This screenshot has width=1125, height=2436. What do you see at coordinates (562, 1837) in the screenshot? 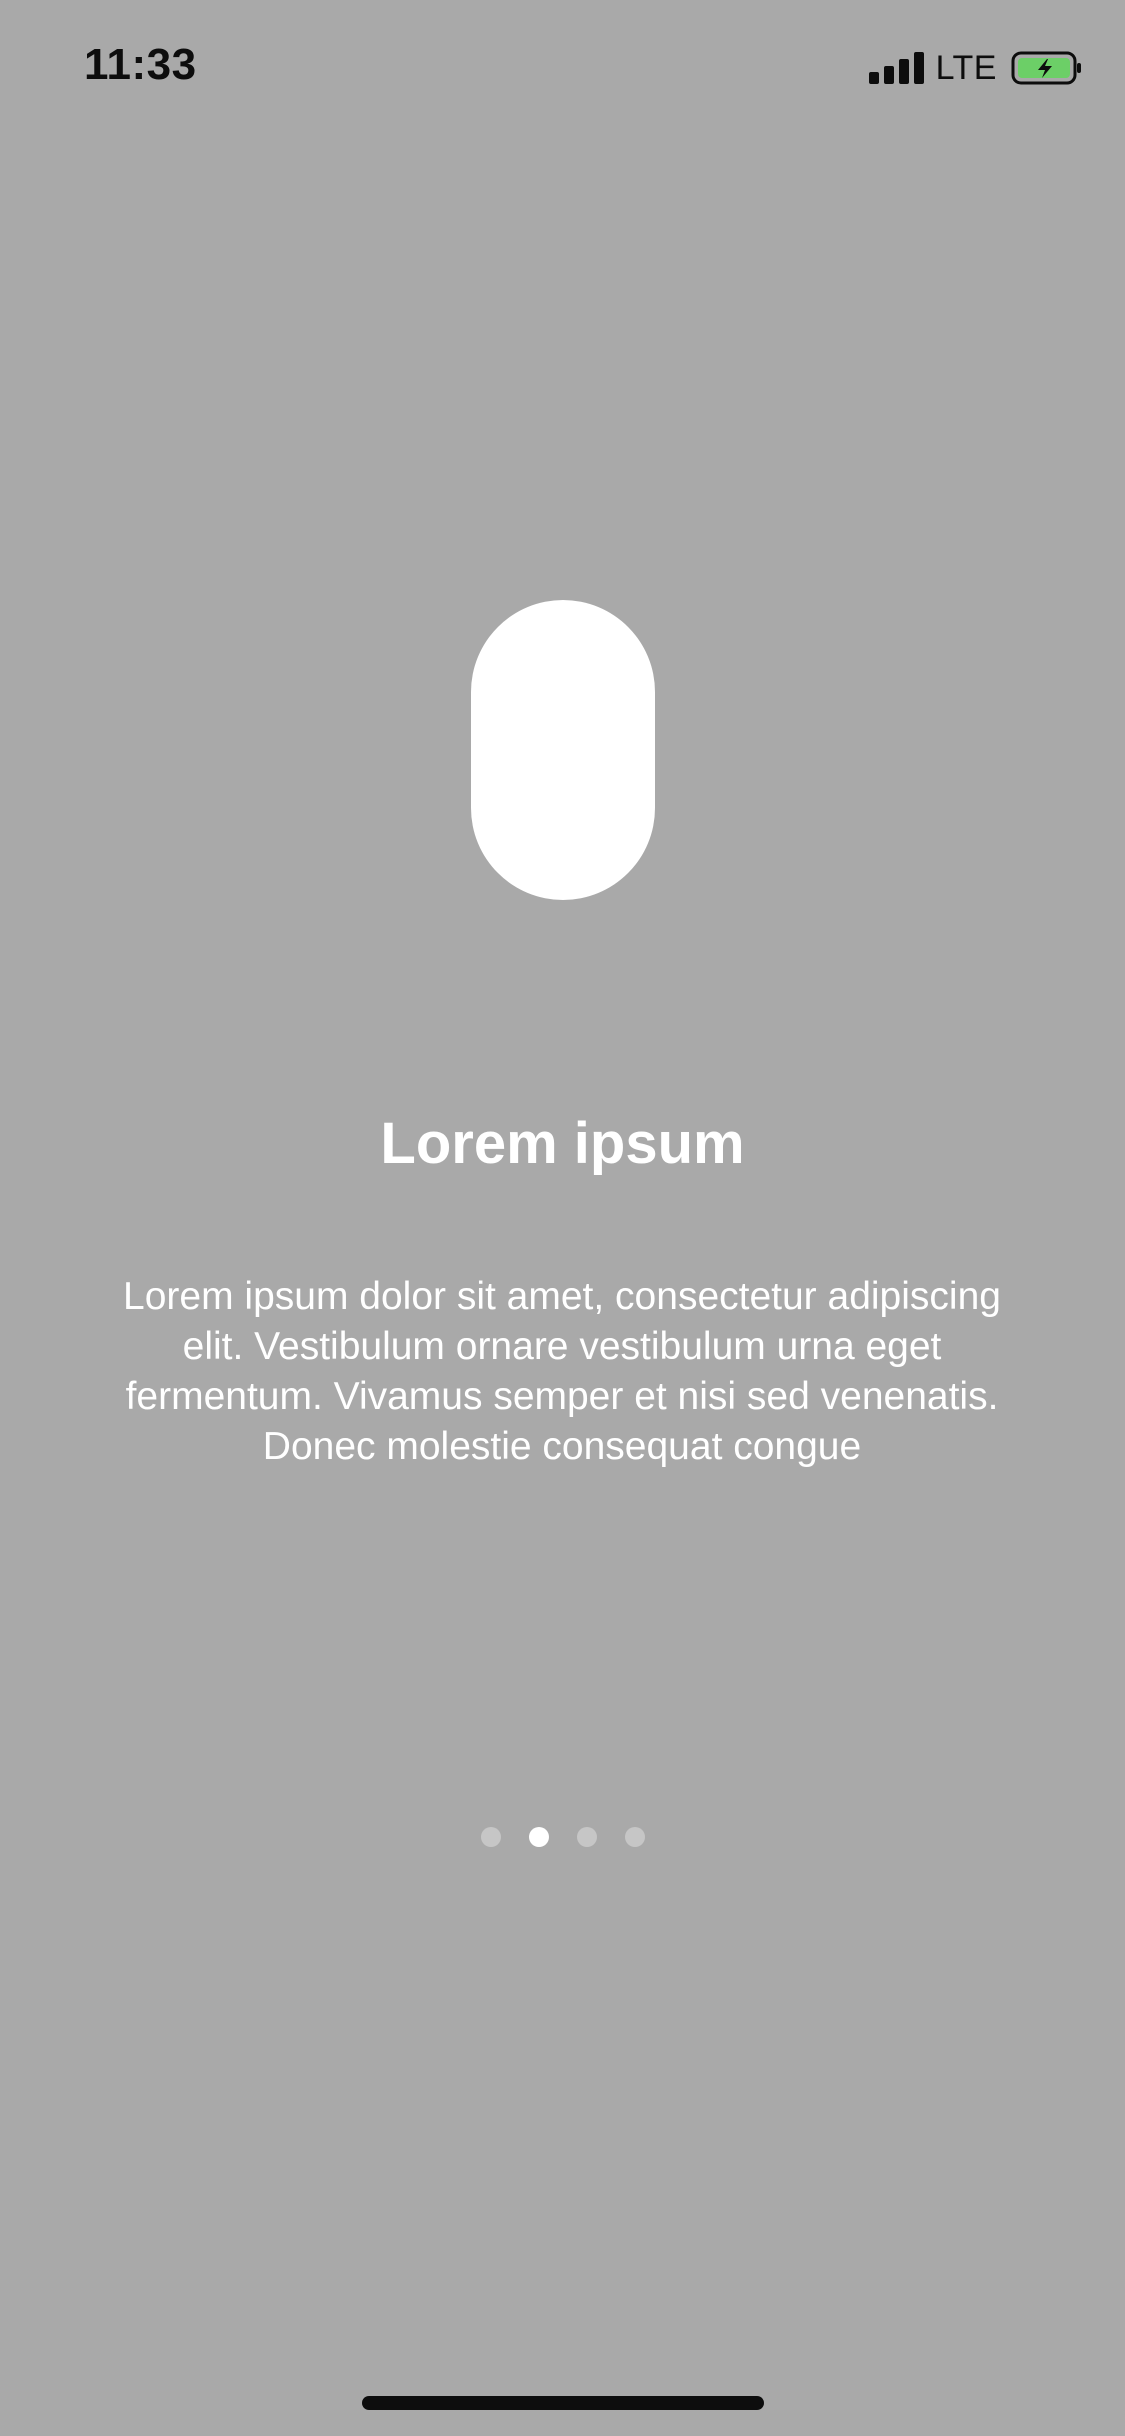
I see `page-indicator` at bounding box center [562, 1837].